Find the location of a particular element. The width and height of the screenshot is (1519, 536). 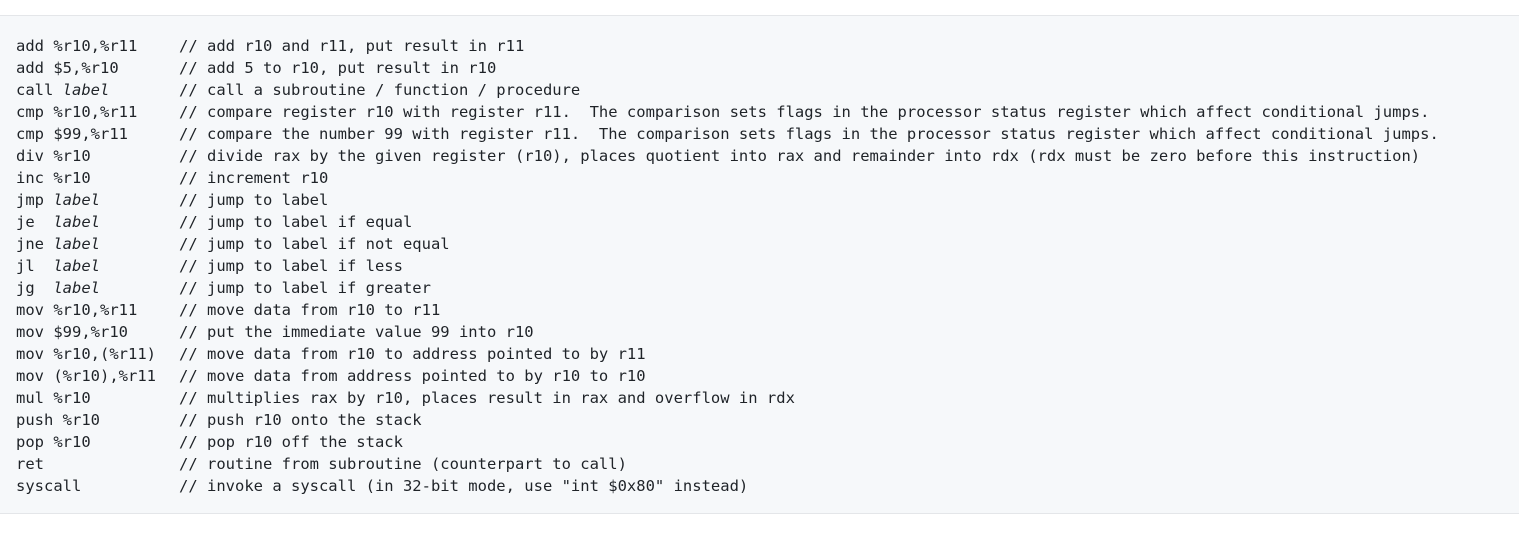

code-line: jl label// jump to label if less is located at coordinates (727, 266).